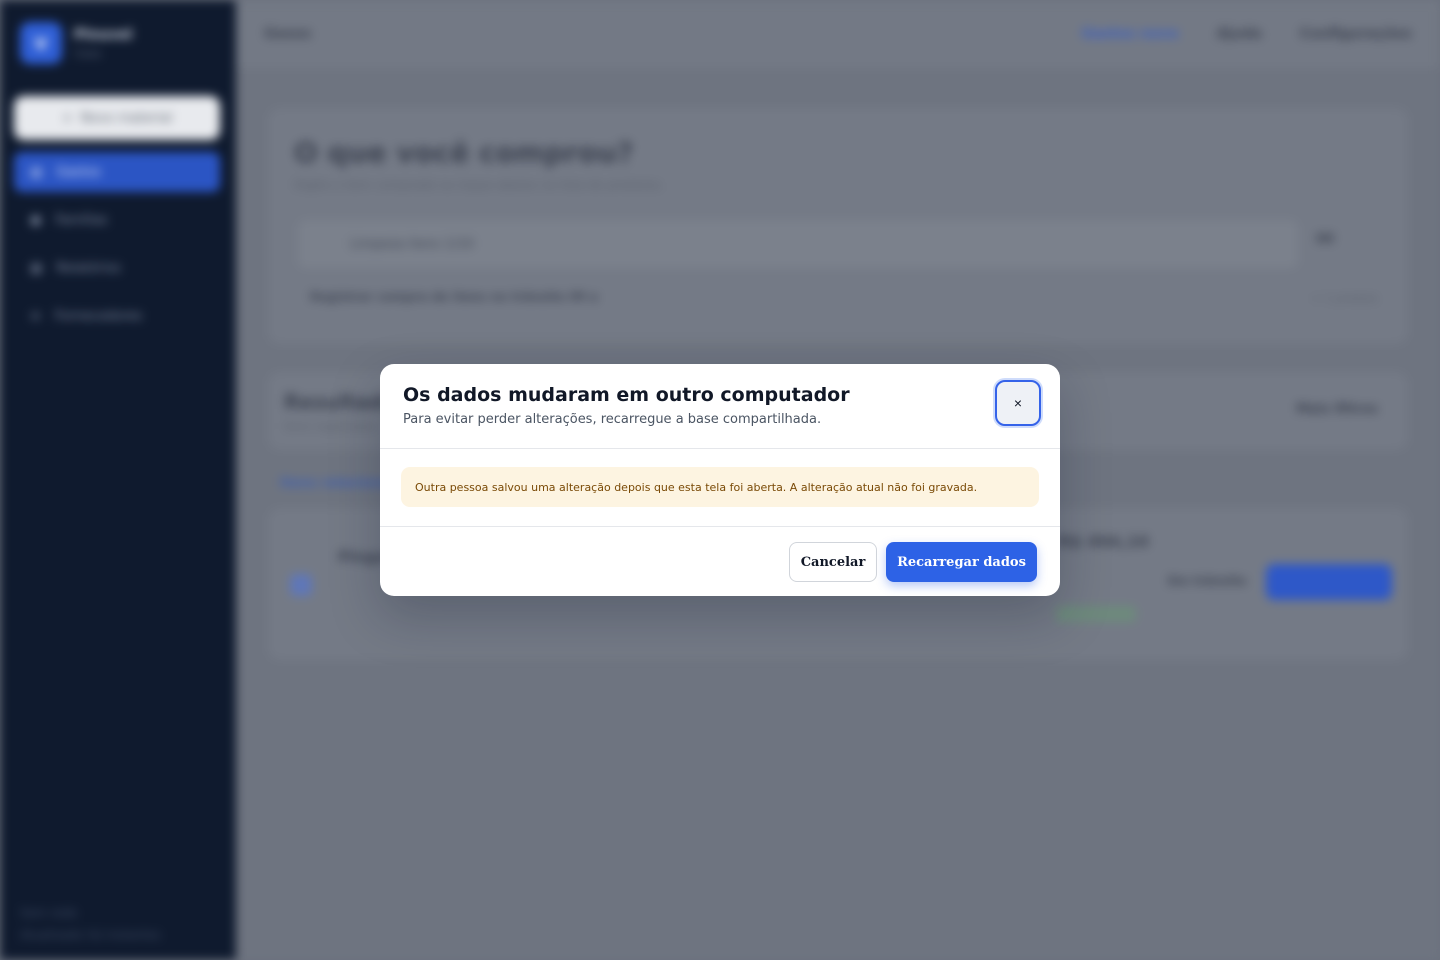  What do you see at coordinates (626, 395) in the screenshot?
I see `dialog-title: Os dados mudaram em outro computador` at bounding box center [626, 395].